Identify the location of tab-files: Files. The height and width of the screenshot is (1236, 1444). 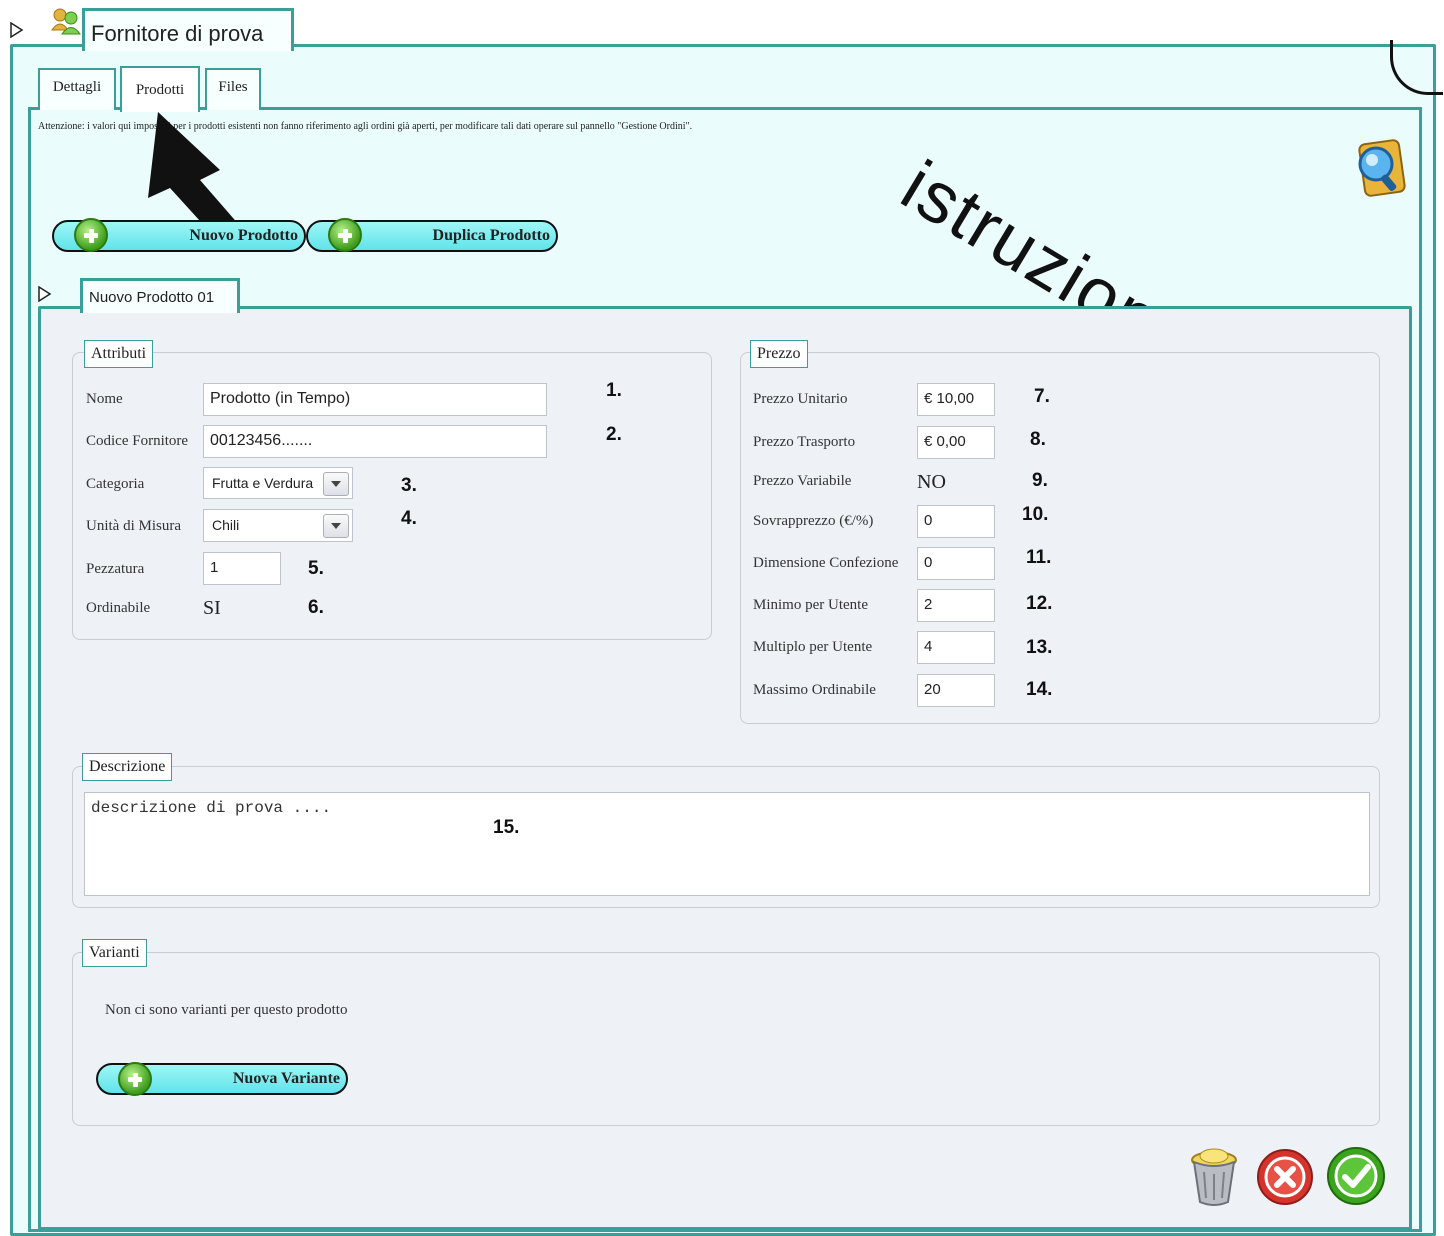
(233, 89).